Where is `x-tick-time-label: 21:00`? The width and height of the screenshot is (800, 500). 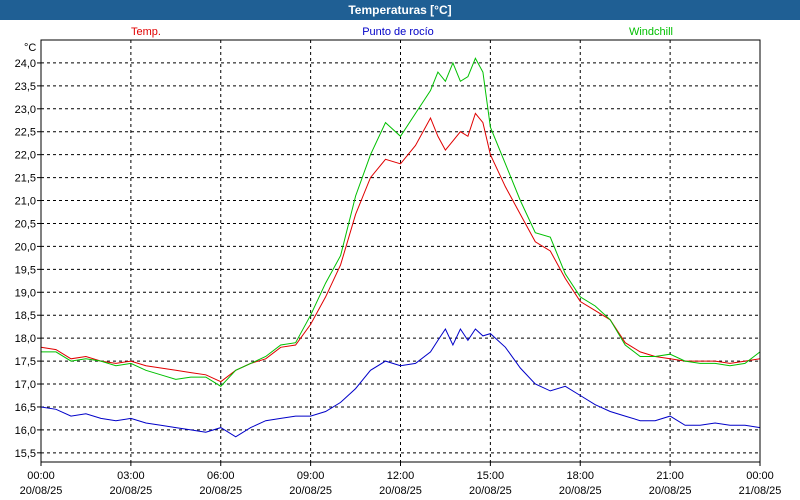 x-tick-time-label: 21:00 is located at coordinates (670, 476).